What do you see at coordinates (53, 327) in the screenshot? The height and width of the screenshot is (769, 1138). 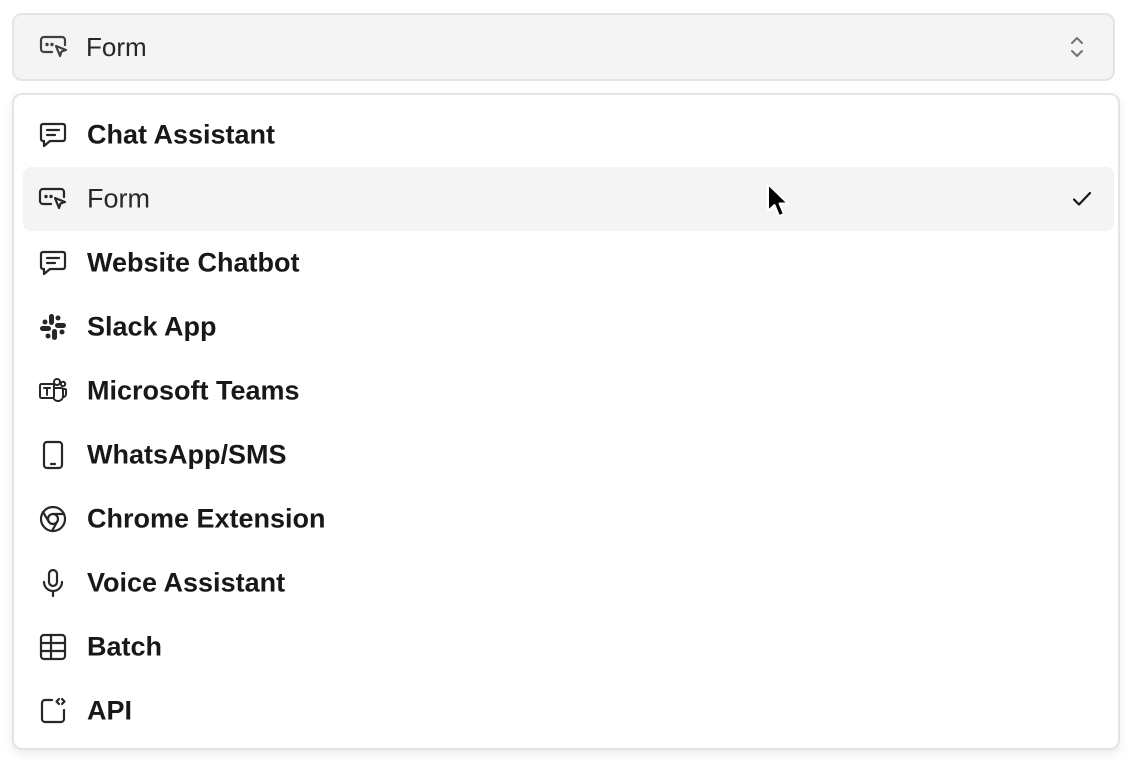 I see `slack-icon` at bounding box center [53, 327].